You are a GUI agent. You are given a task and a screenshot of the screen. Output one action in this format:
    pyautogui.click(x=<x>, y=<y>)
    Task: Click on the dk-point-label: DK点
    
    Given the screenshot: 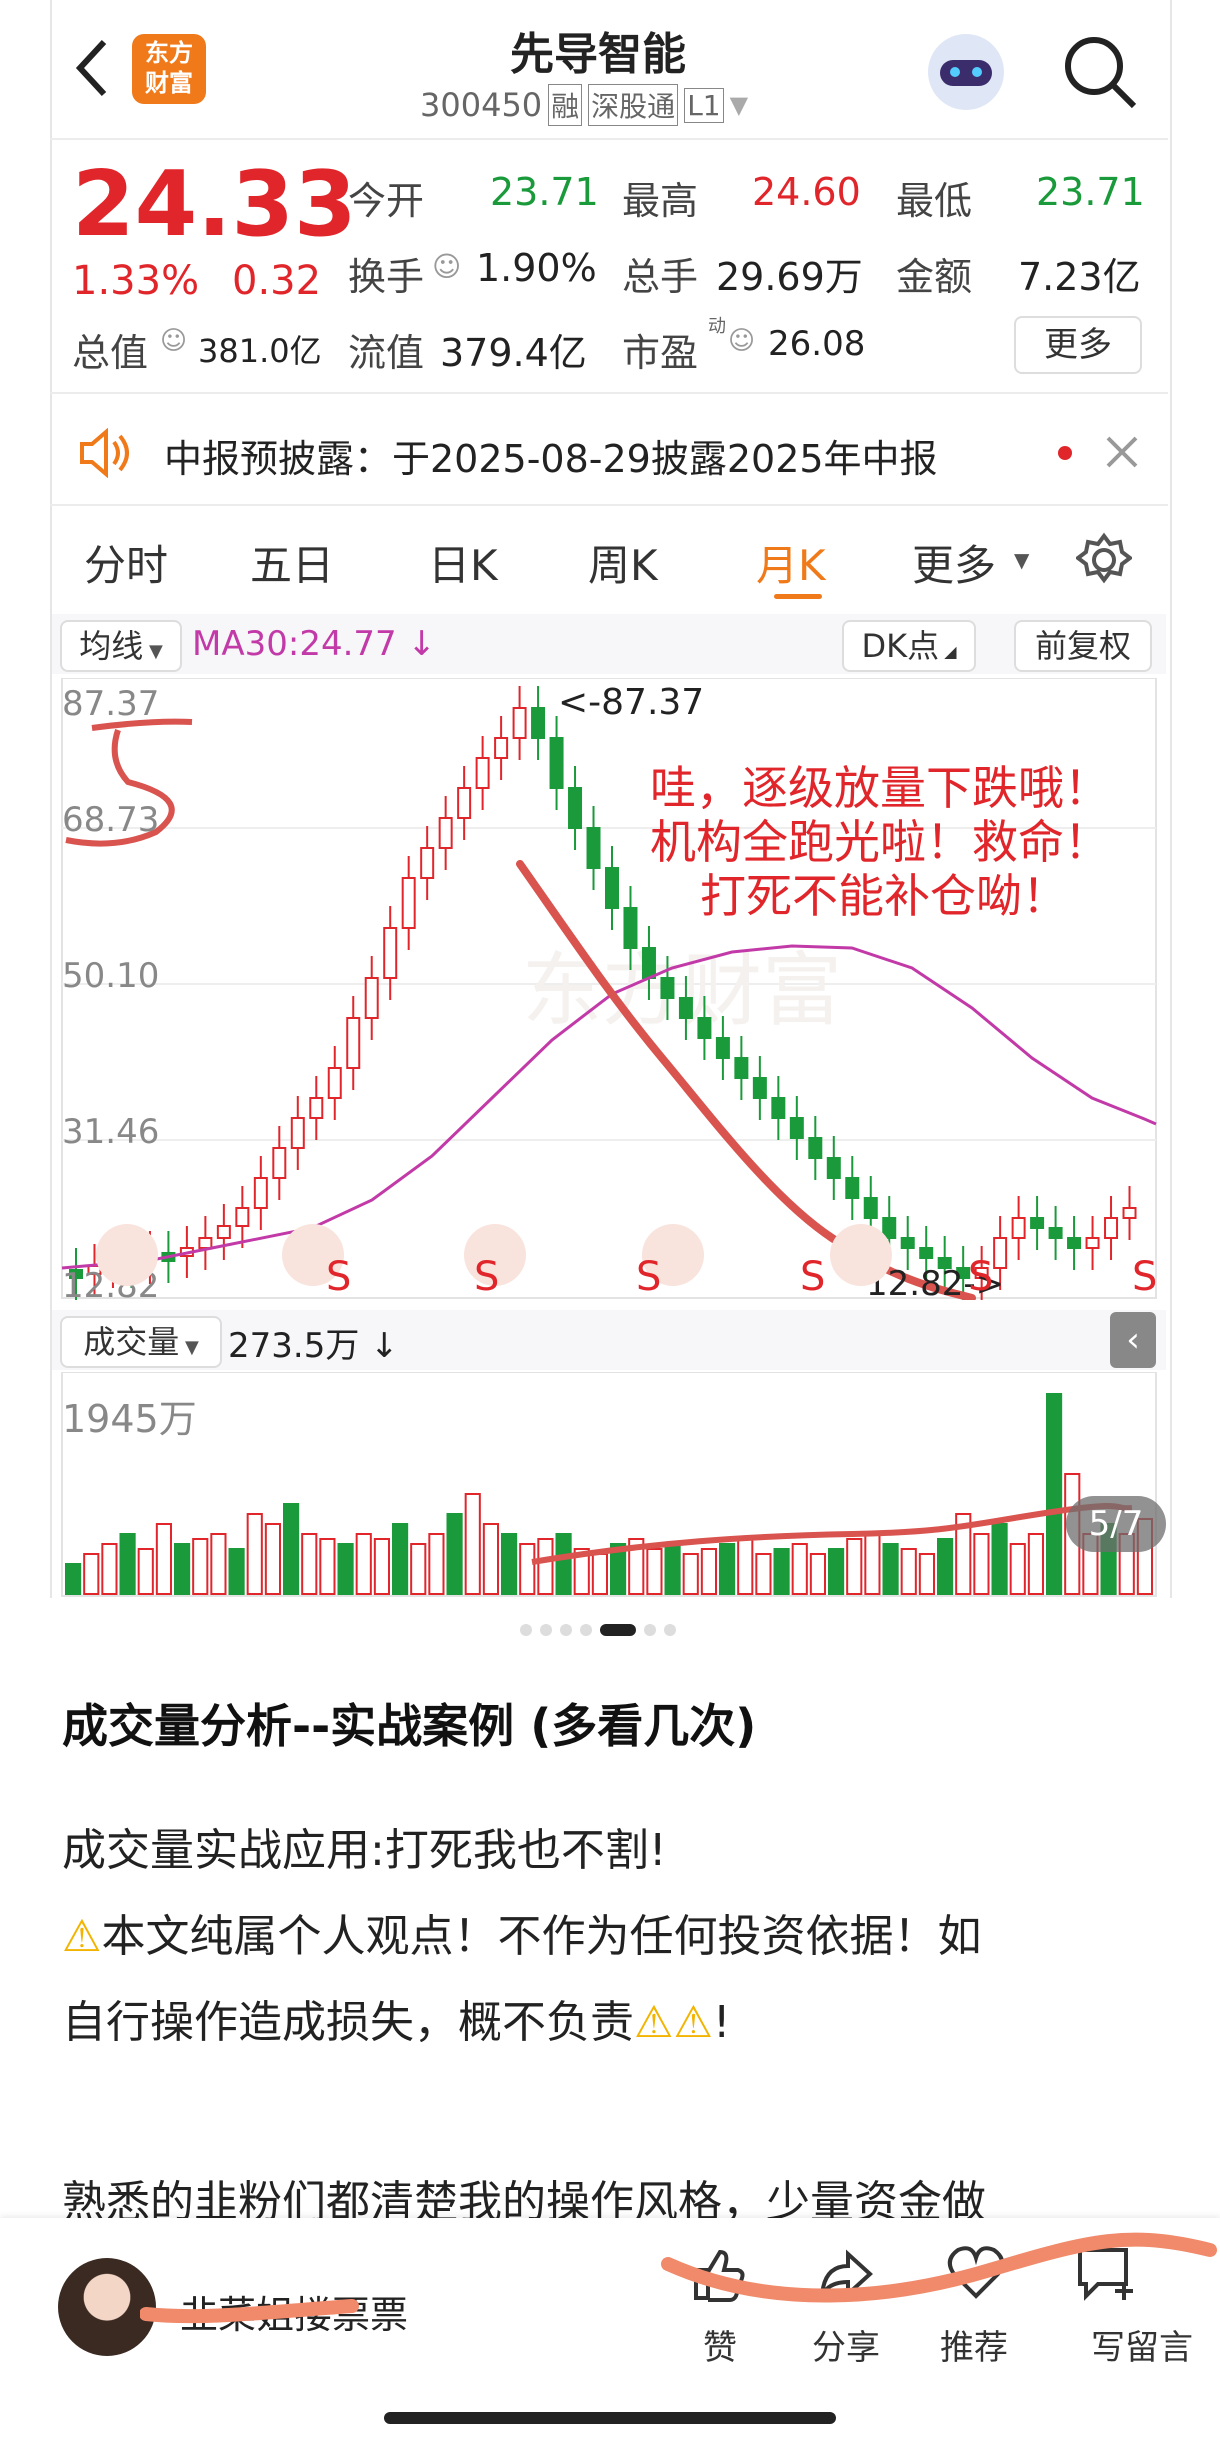 What is the action you would take?
    pyautogui.click(x=900, y=646)
    